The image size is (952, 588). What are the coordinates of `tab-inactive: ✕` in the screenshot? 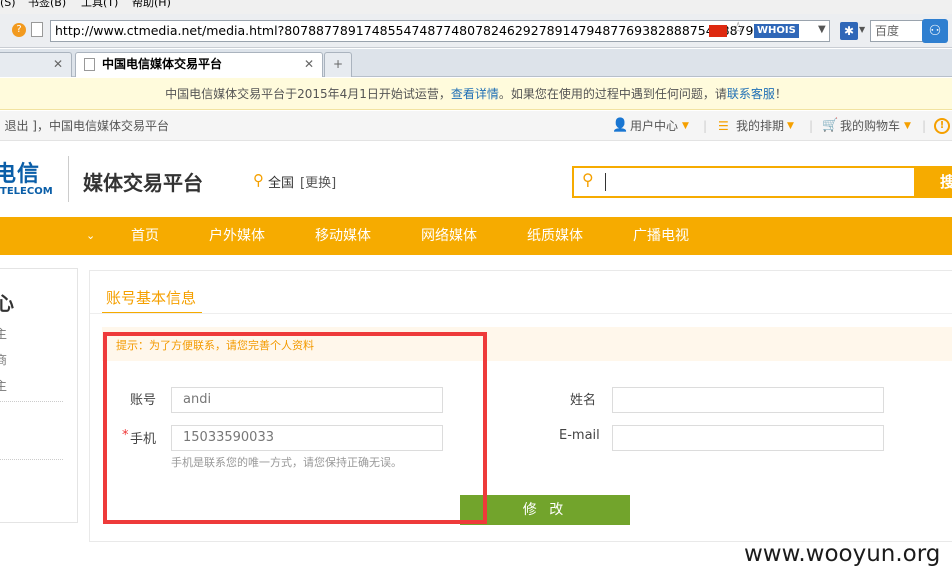 It's located at (36, 64).